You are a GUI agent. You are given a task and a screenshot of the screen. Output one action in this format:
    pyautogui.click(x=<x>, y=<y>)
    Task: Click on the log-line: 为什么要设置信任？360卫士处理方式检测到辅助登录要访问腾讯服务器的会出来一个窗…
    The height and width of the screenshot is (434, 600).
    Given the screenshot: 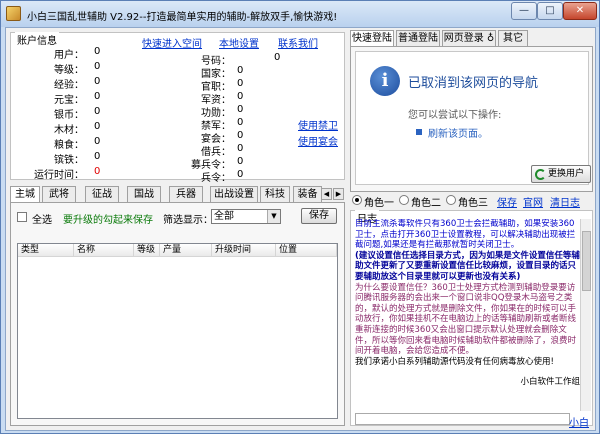 What is the action you would take?
    pyautogui.click(x=466, y=319)
    